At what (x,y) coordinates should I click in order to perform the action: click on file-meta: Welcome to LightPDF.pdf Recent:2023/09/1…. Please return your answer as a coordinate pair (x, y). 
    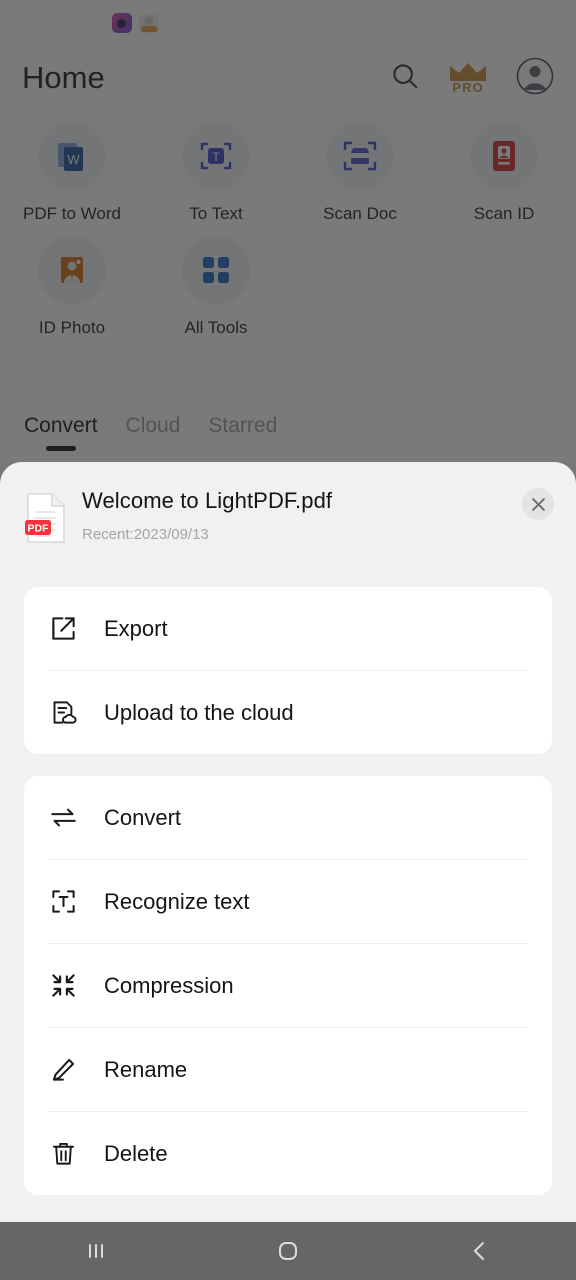
    Looking at the image, I should click on (317, 518).